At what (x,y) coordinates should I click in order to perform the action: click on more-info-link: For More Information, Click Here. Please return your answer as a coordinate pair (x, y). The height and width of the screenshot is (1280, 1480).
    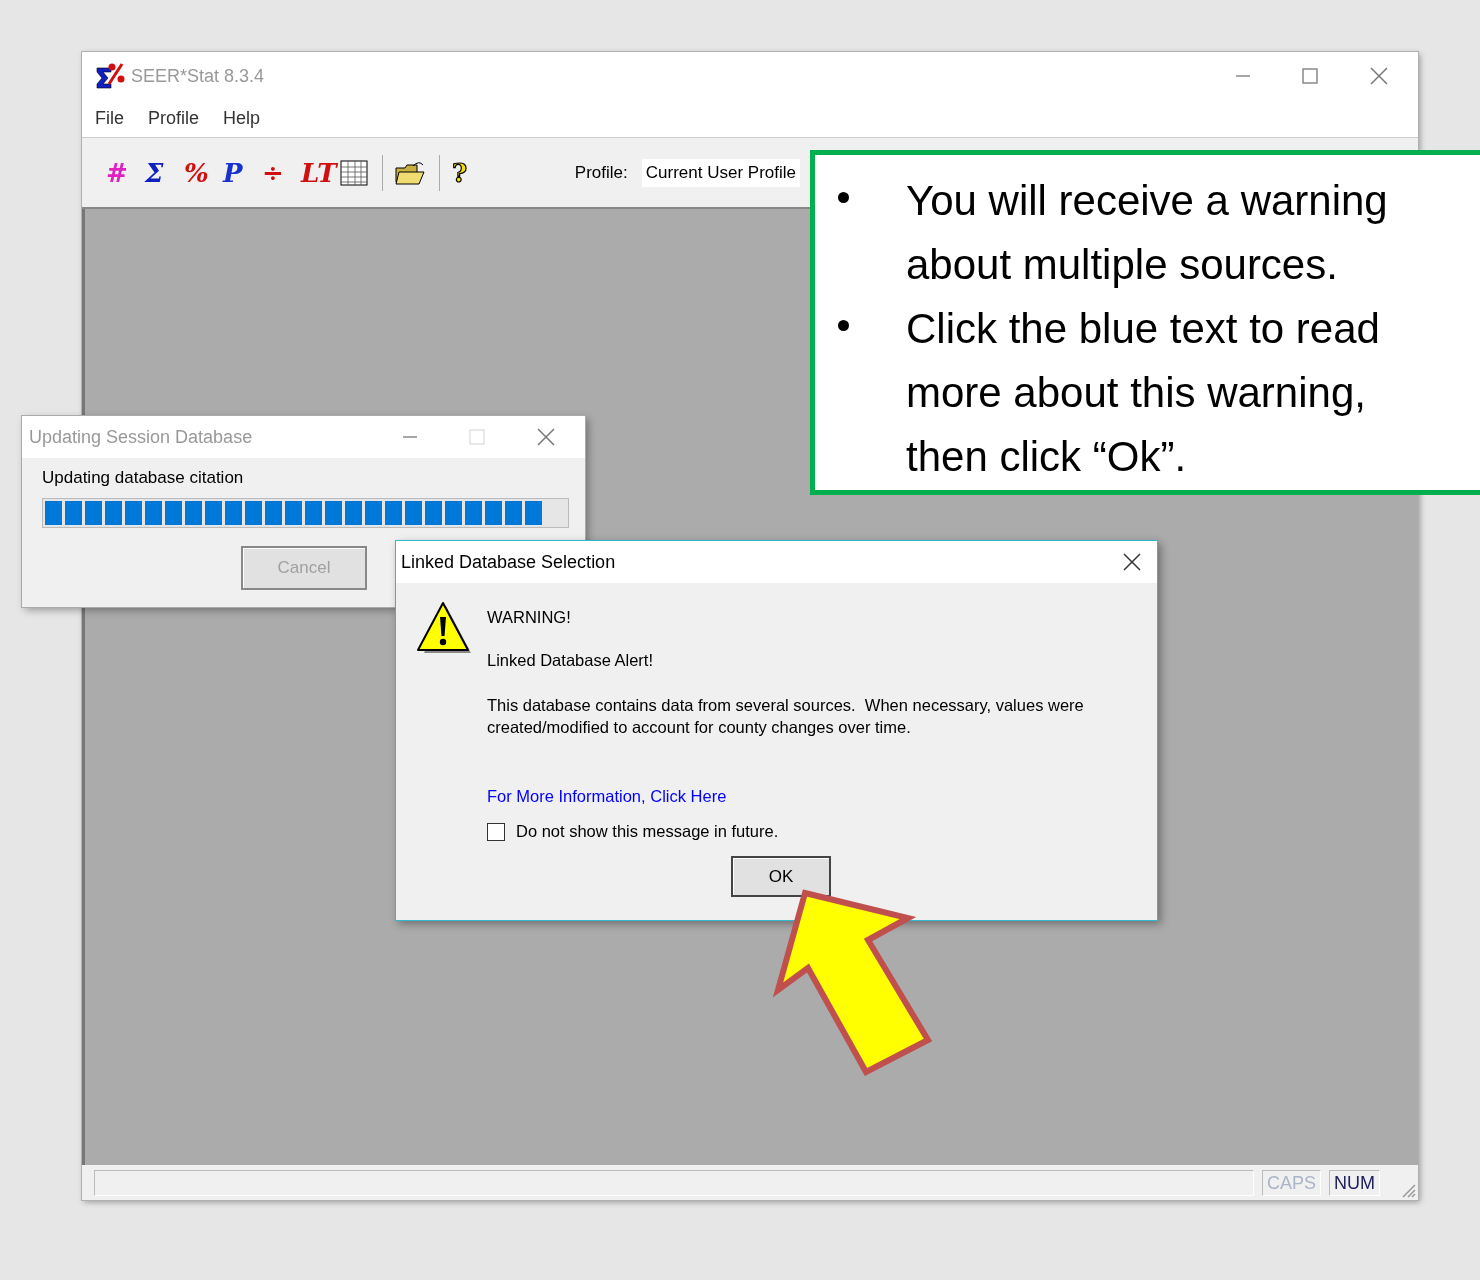
    Looking at the image, I should click on (607, 796).